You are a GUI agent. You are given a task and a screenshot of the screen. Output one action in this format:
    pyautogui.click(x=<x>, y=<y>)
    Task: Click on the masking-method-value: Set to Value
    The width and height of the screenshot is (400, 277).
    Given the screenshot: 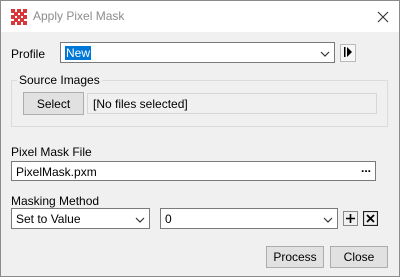 What is the action you would take?
    pyautogui.click(x=48, y=219)
    